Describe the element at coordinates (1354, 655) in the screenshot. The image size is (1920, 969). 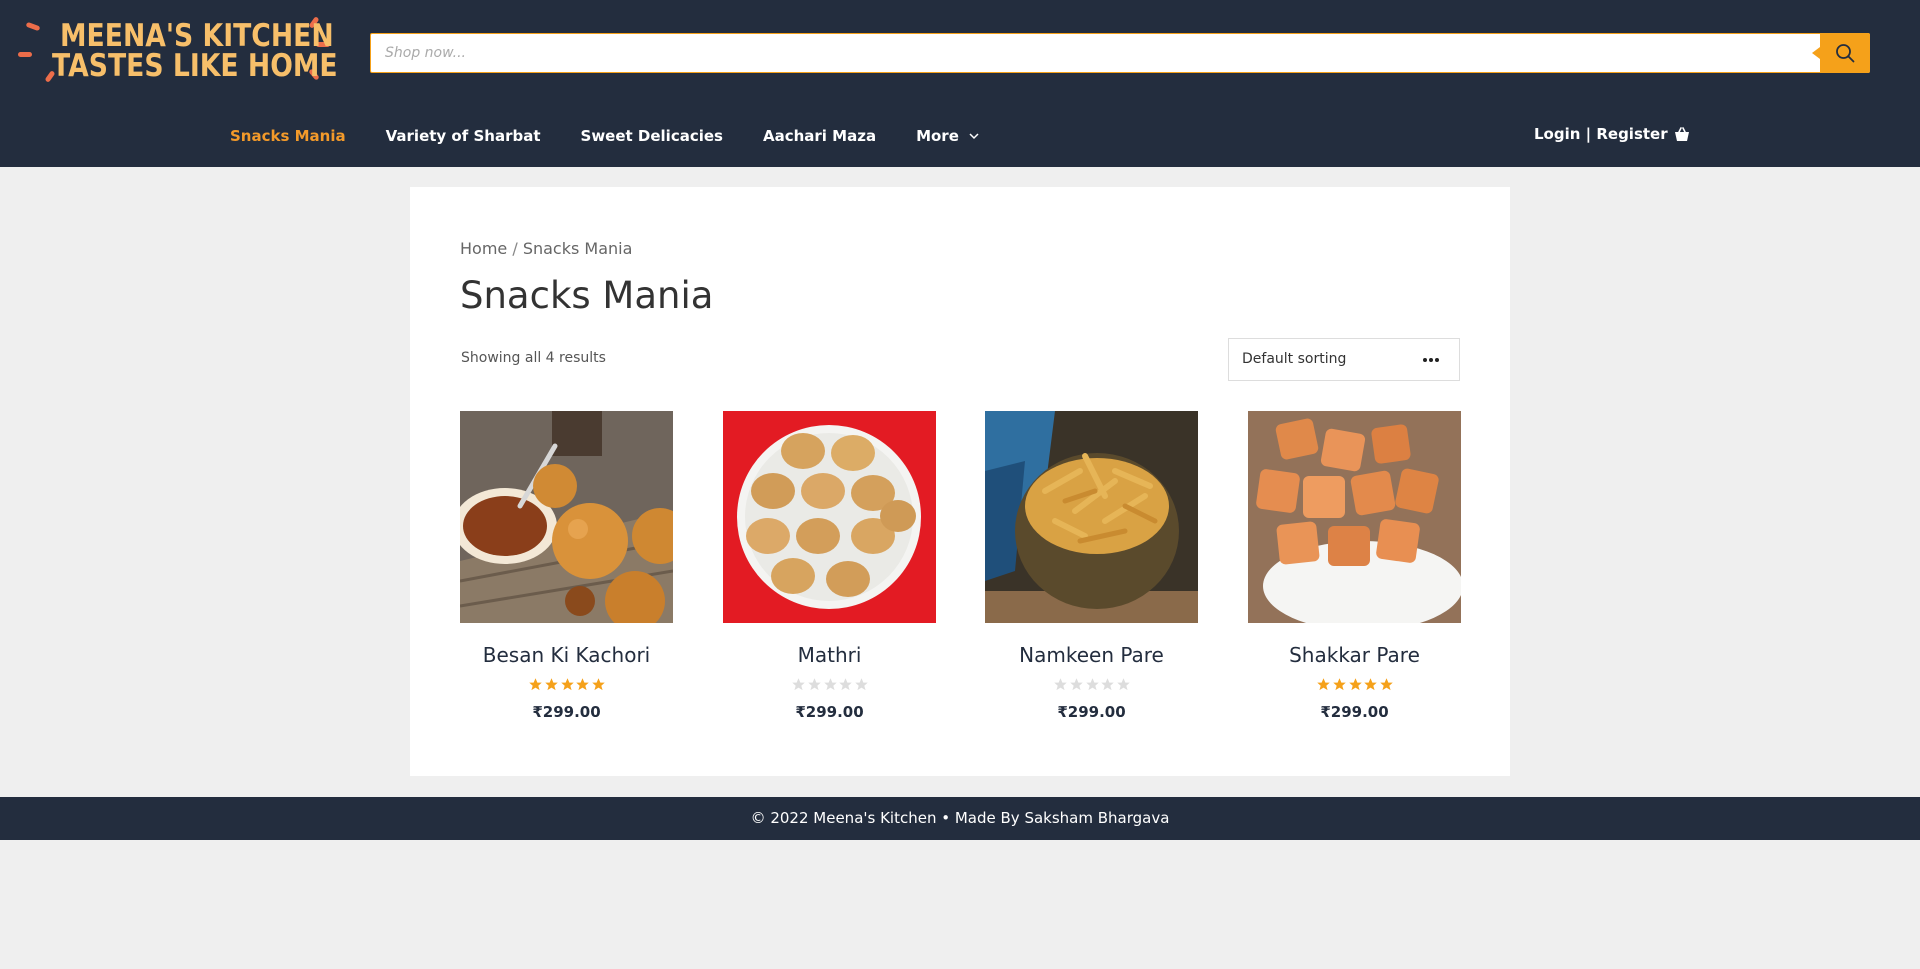
I see `product-name: Shakkar Pare` at that location.